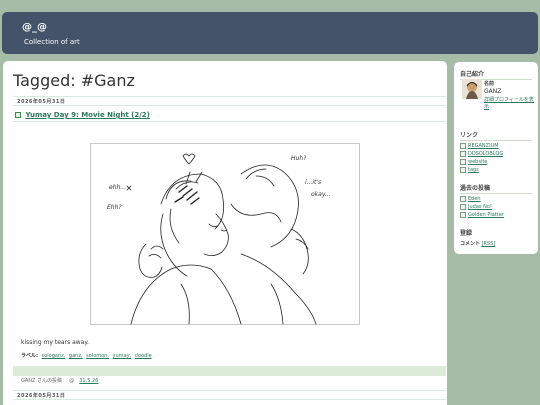  I want to click on label-link-doodle: doodle, so click(143, 356).